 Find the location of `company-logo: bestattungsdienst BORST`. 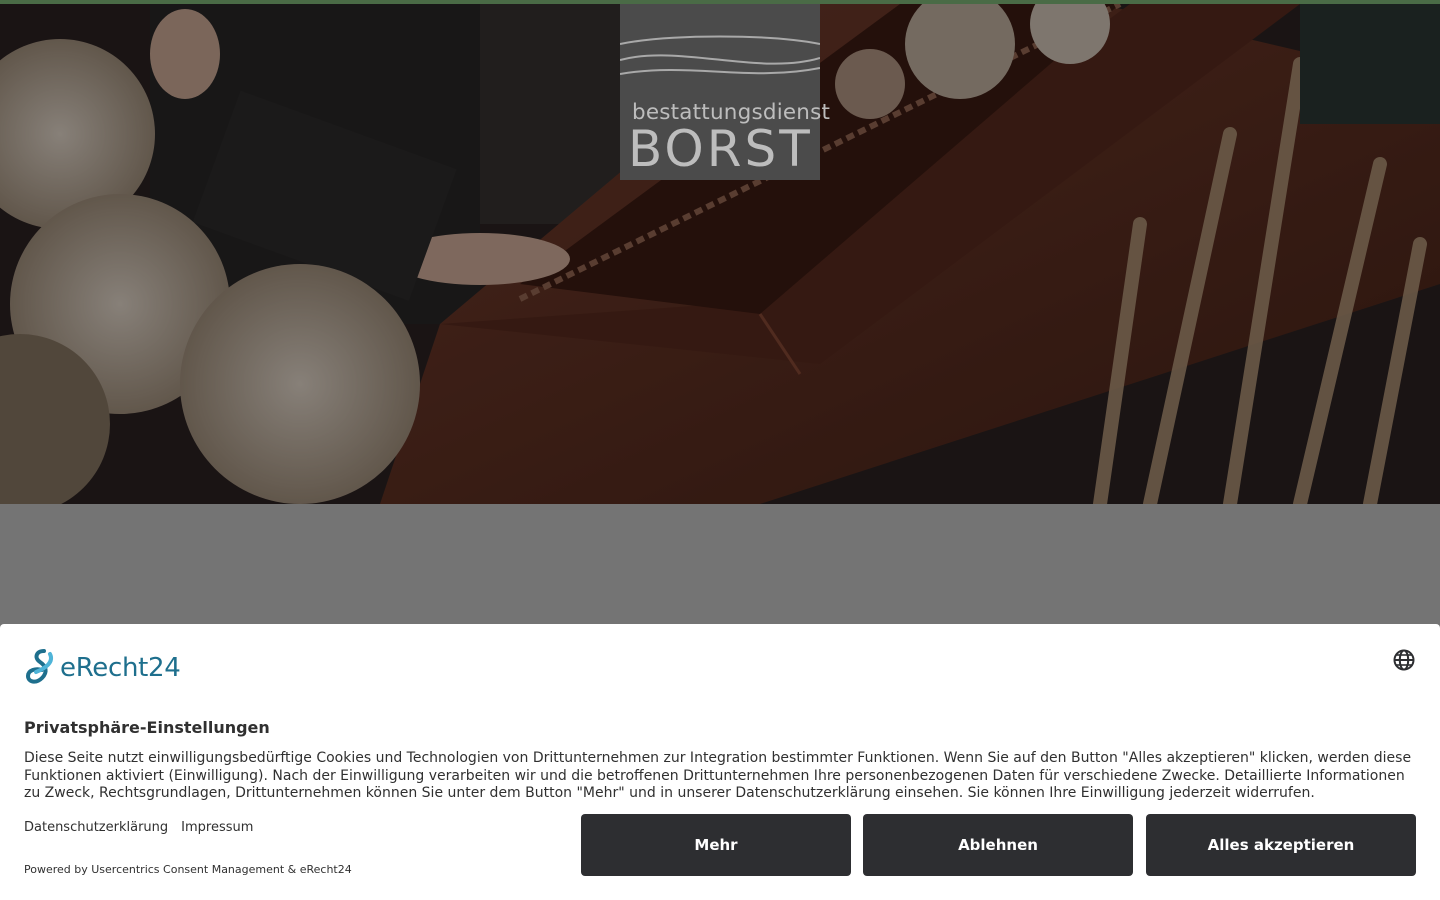

company-logo: bestattungsdienst BORST is located at coordinates (724, 92).